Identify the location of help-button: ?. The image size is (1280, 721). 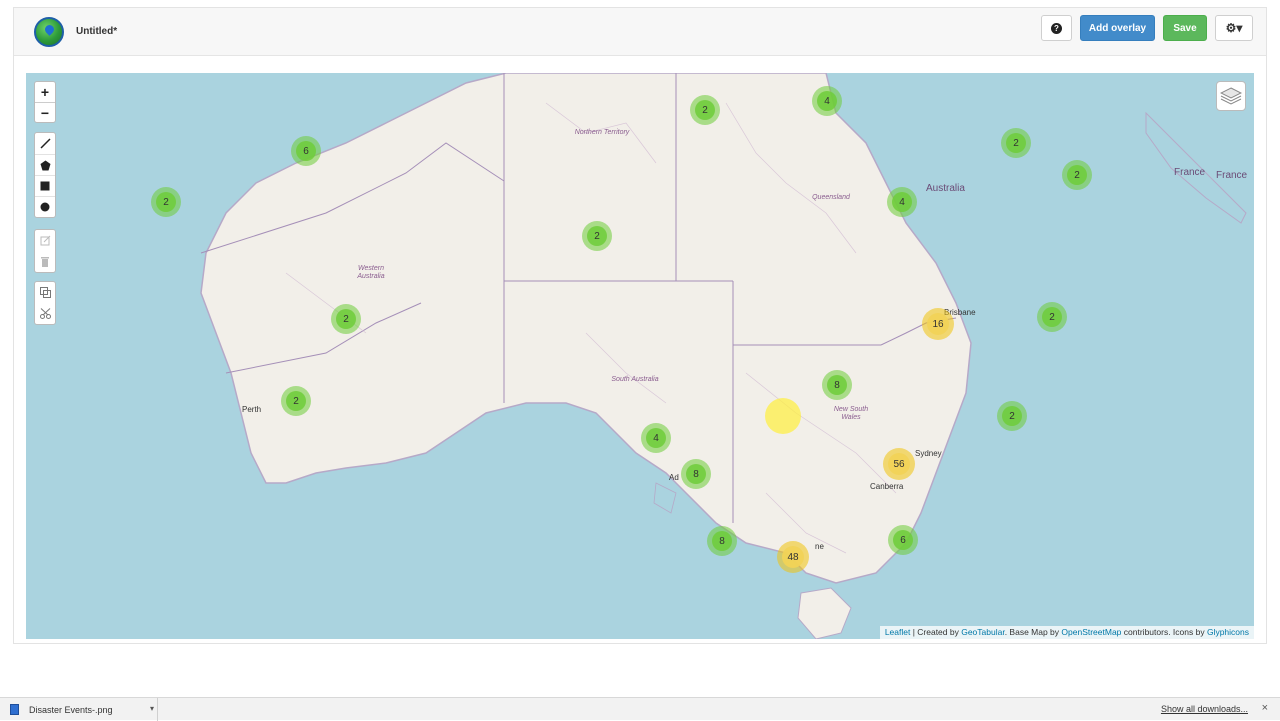
(1056, 28).